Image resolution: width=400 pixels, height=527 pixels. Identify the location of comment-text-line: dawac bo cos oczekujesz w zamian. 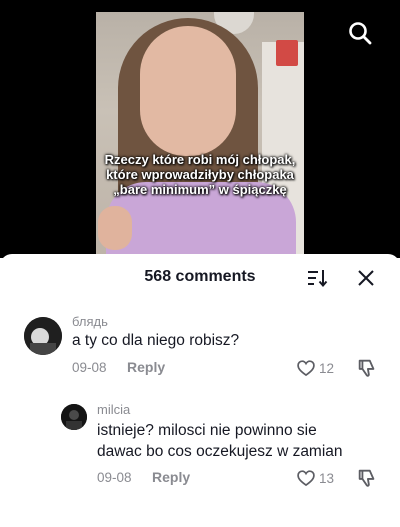
(220, 451).